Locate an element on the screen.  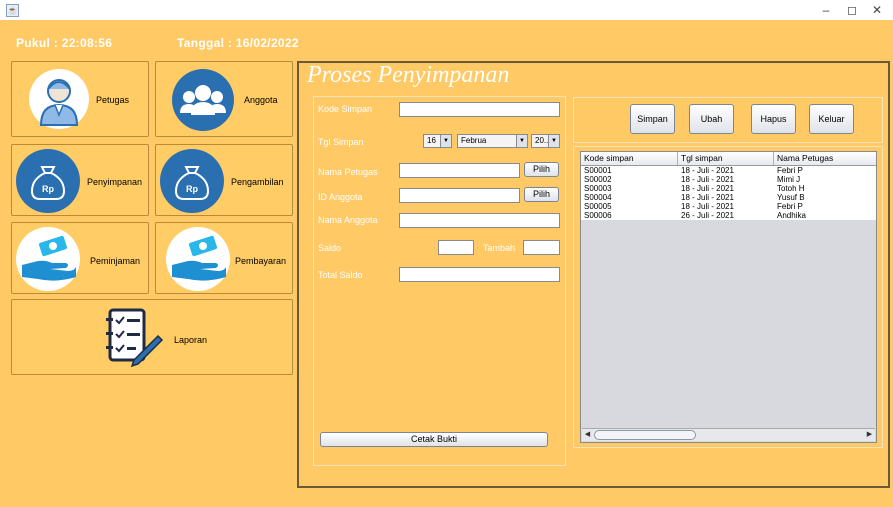
scroll-left-icon: ◀ is located at coordinates (587, 434).